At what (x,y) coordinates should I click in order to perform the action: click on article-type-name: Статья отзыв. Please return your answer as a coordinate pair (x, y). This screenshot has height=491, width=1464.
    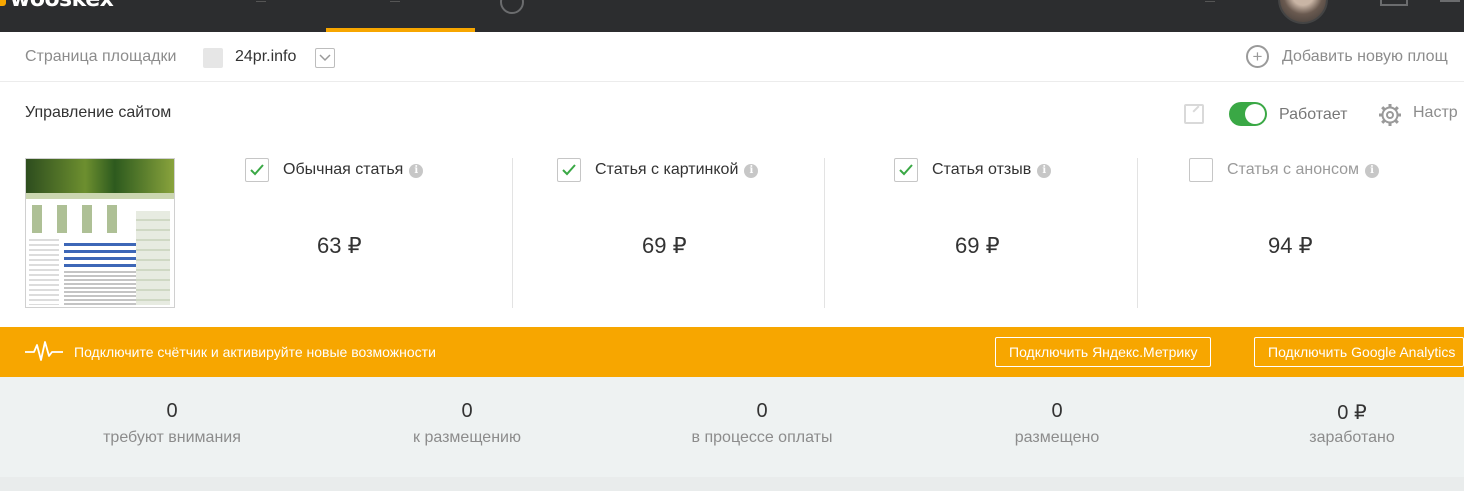
    Looking at the image, I should click on (982, 169).